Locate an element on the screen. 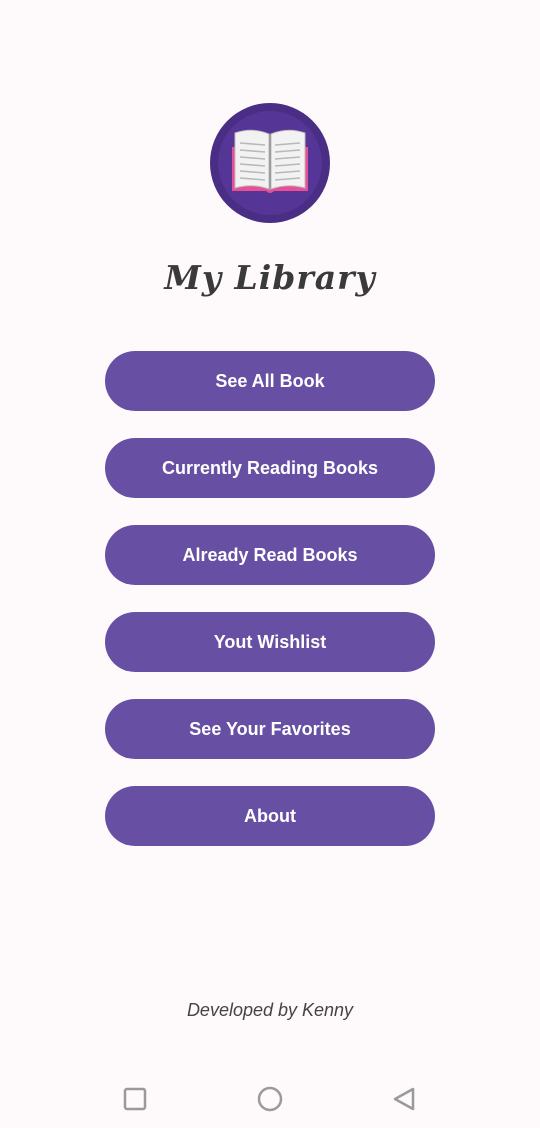 The width and height of the screenshot is (540, 1128). wishlist-button: Yout Wishlist is located at coordinates (270, 642).